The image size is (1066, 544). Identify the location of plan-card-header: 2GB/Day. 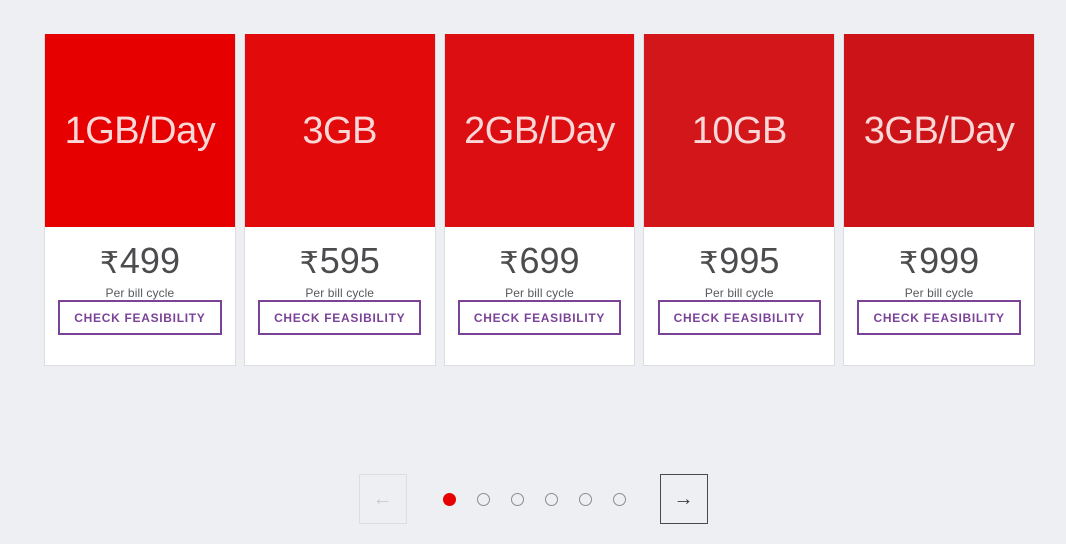
(539, 130).